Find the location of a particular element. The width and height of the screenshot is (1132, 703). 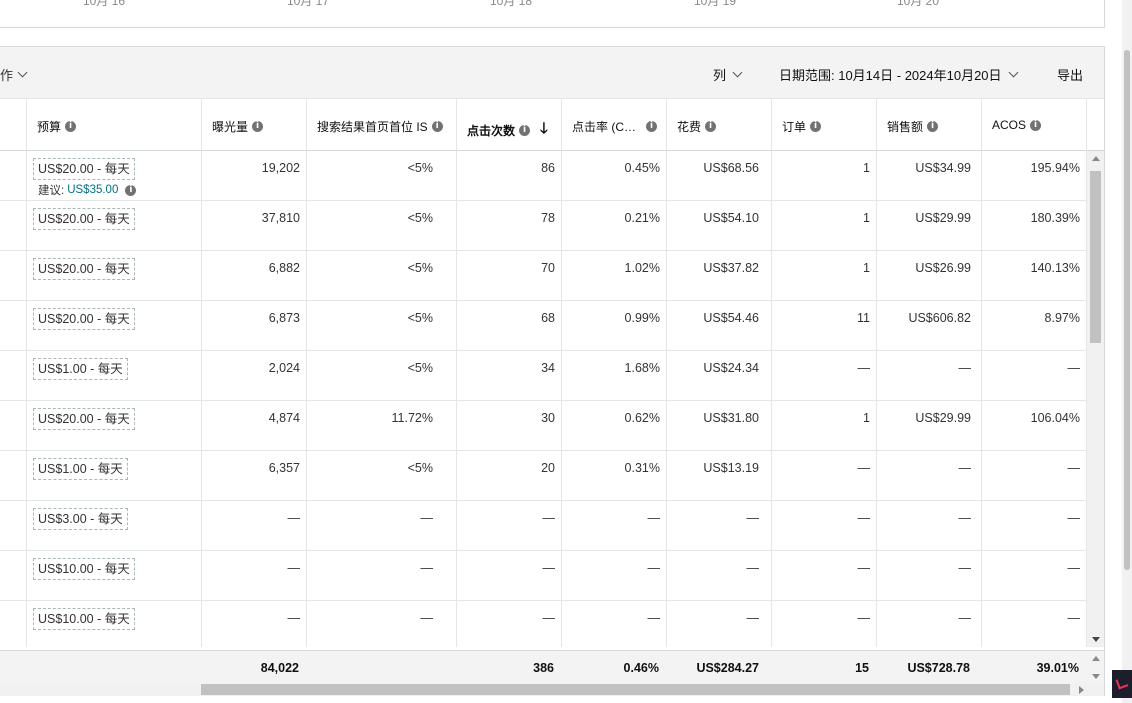

performance-chart: 10月 16 10月 17 10月 18 10月 19 10月 20 is located at coordinates (552, 14).